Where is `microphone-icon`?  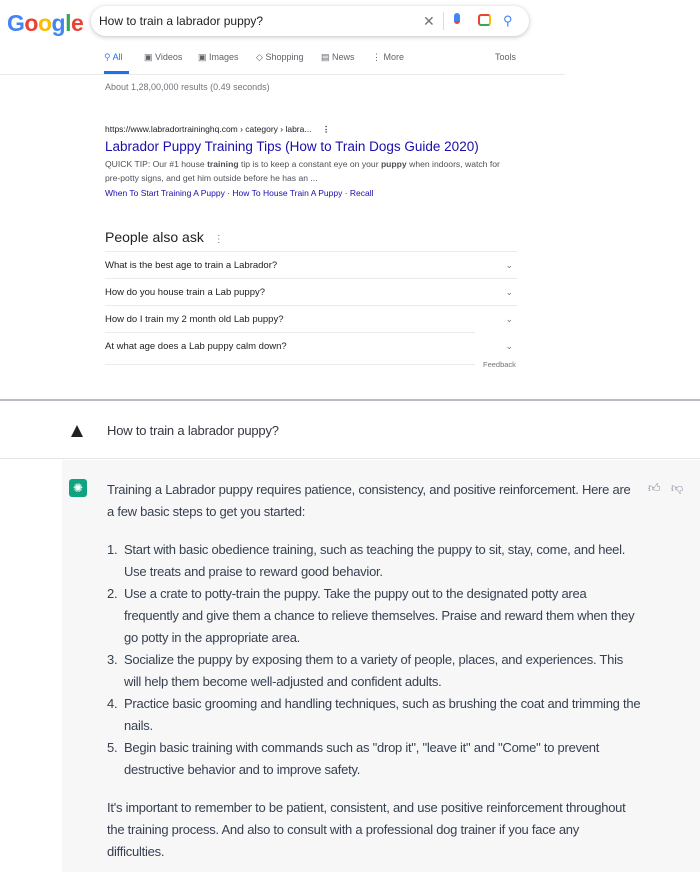
microphone-icon is located at coordinates (457, 18).